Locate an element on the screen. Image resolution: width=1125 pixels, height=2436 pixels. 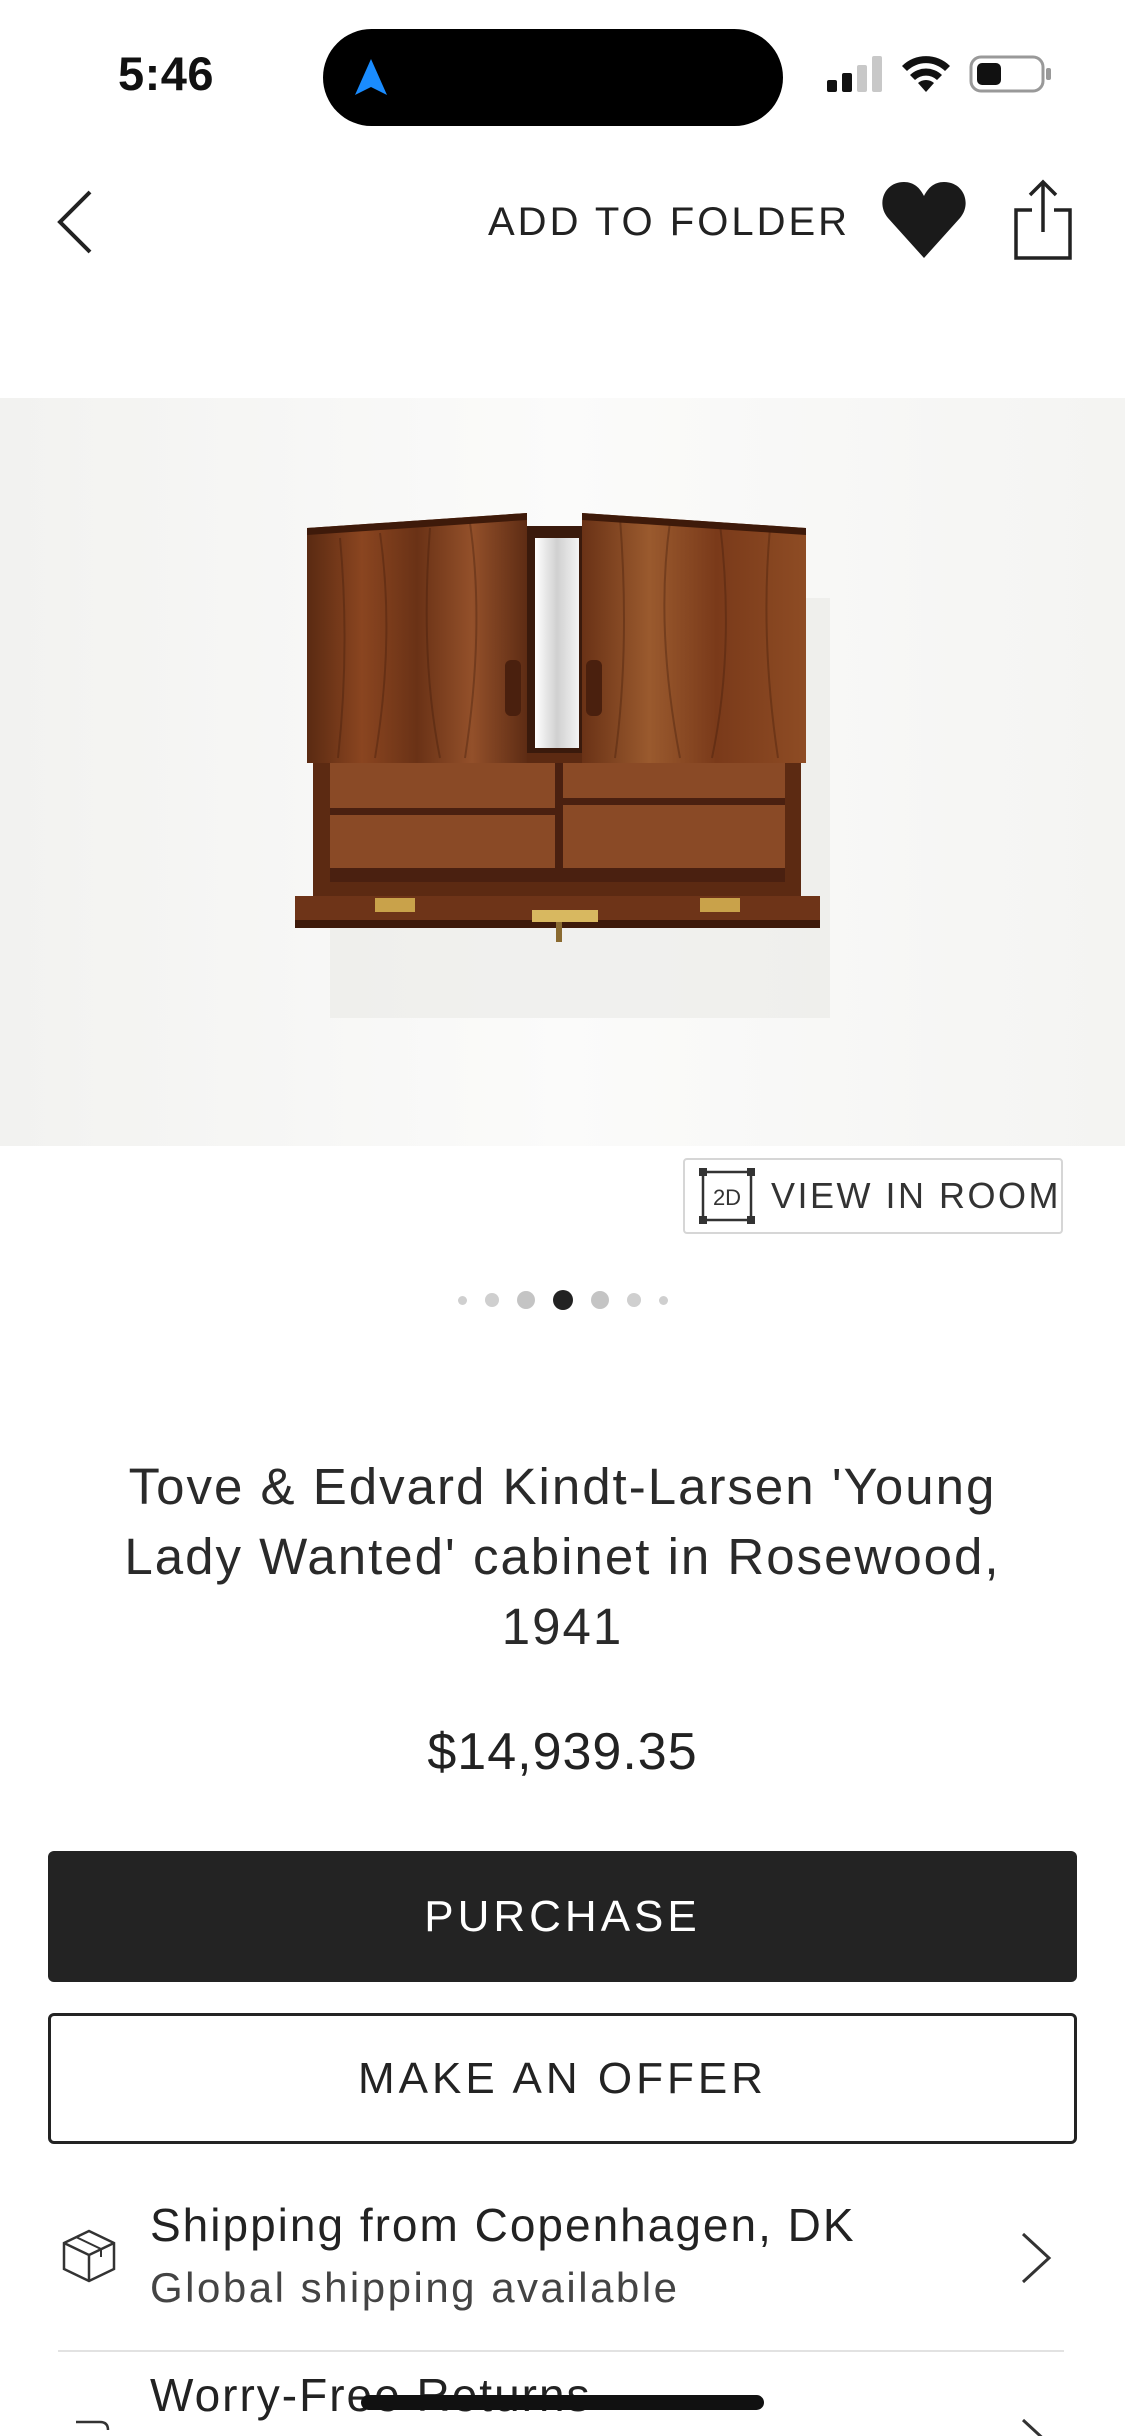
divider is located at coordinates (561, 2351).